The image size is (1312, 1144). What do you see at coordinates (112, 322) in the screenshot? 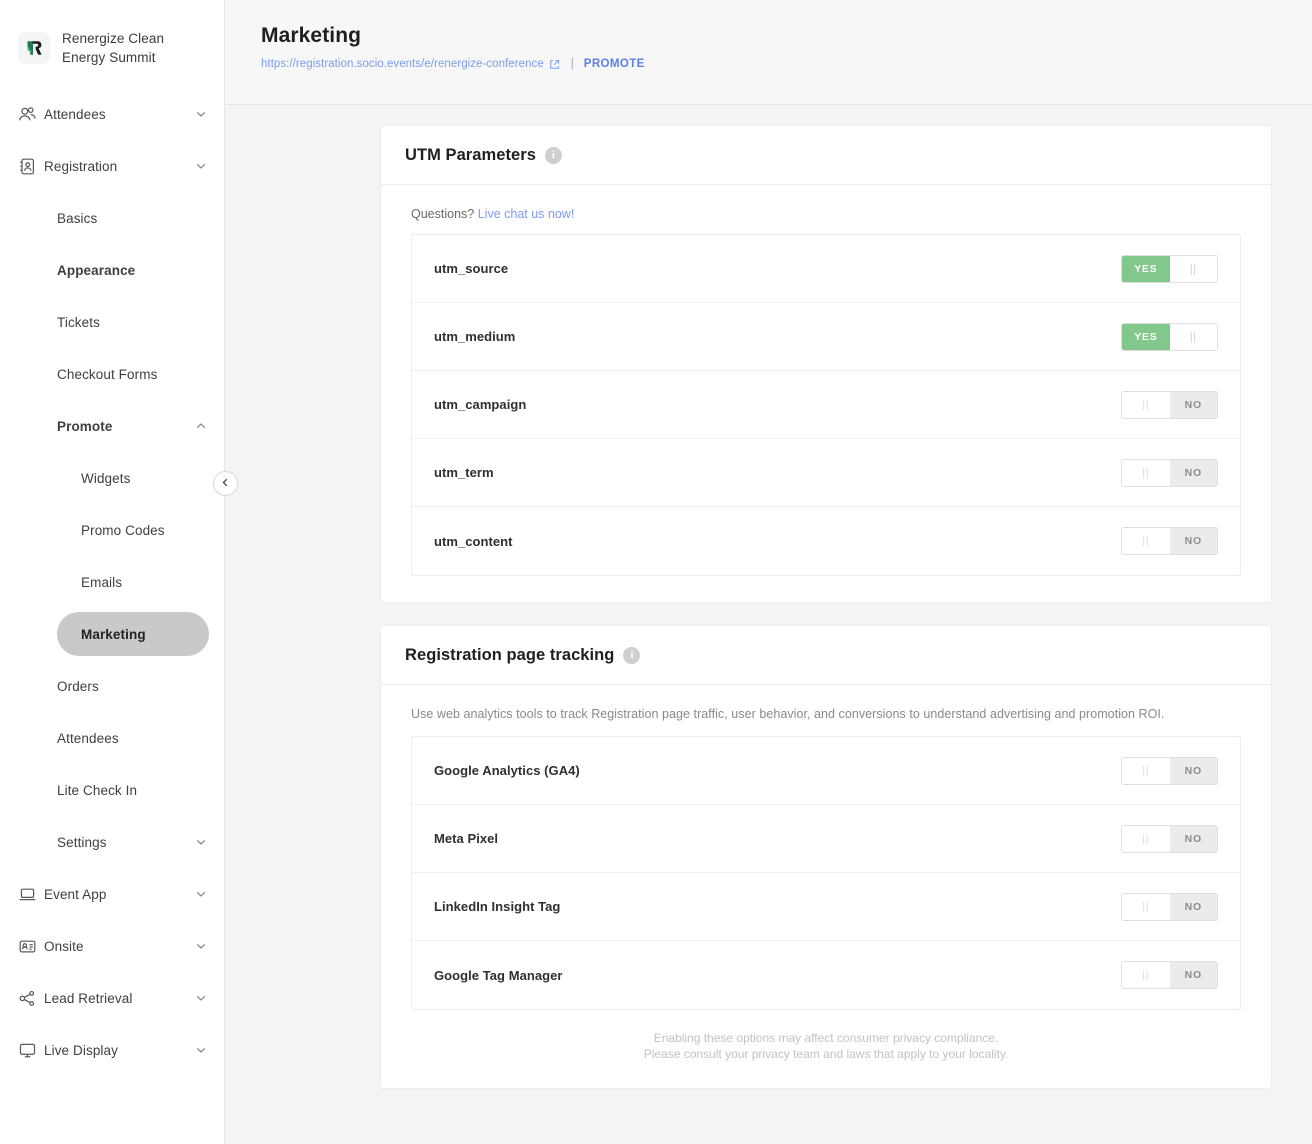
I see `sidebar-item-tickets: Tickets` at bounding box center [112, 322].